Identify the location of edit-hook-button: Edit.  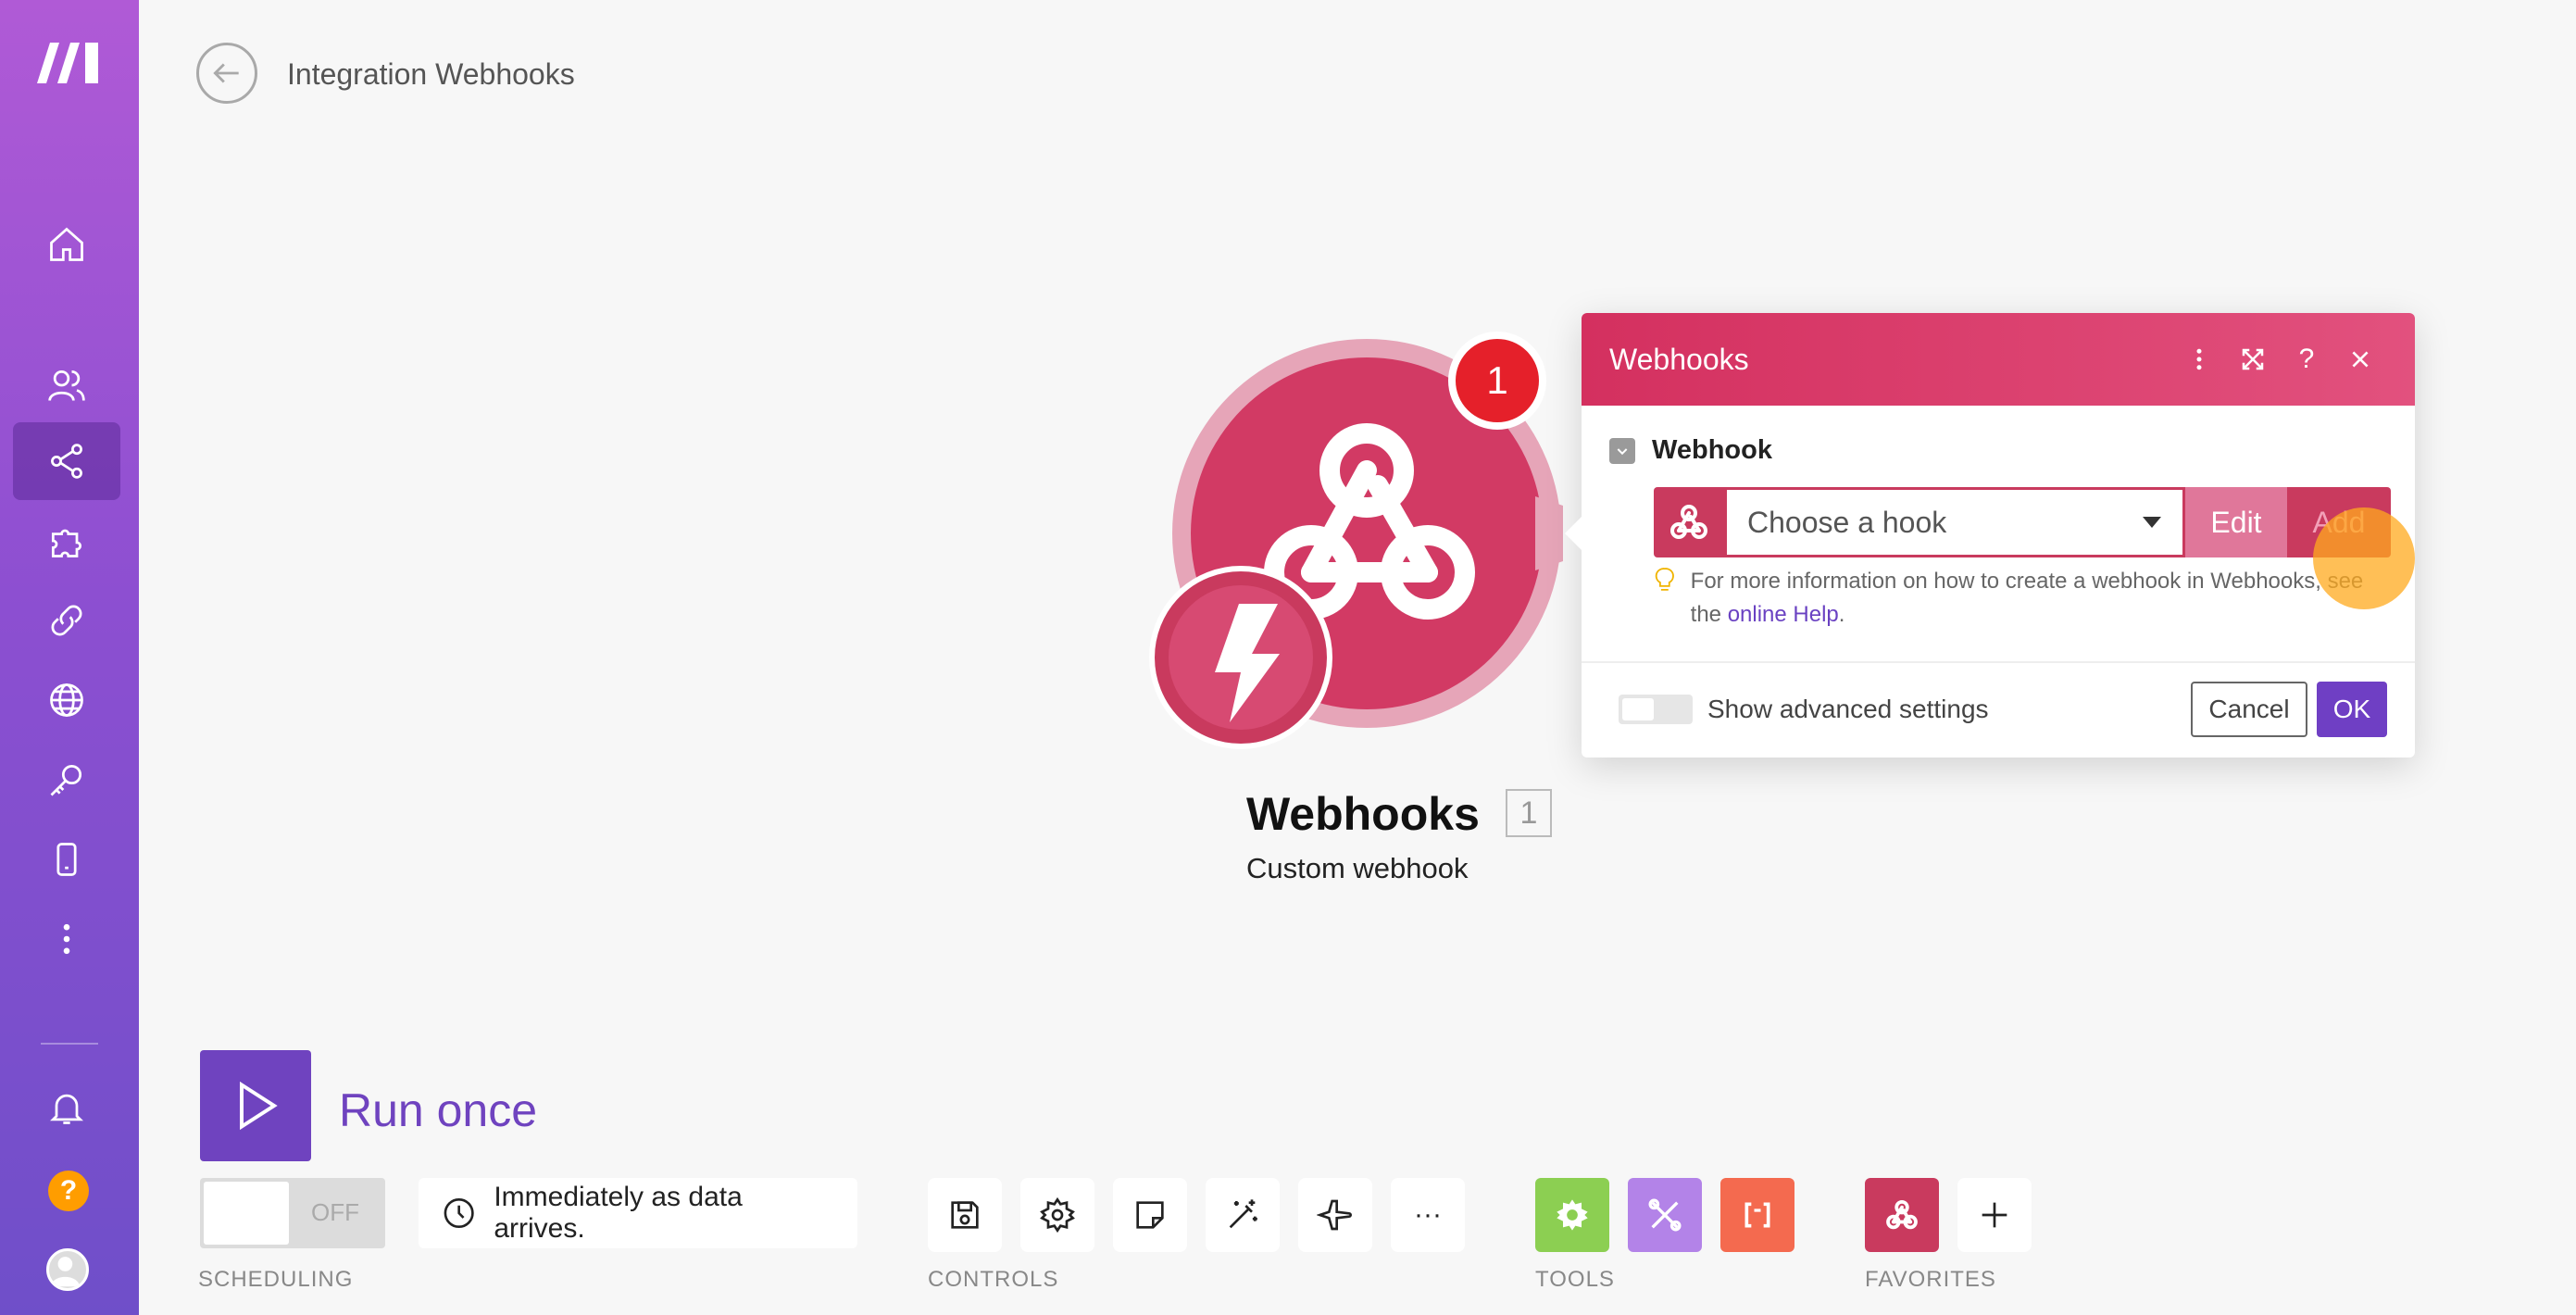
(2236, 522).